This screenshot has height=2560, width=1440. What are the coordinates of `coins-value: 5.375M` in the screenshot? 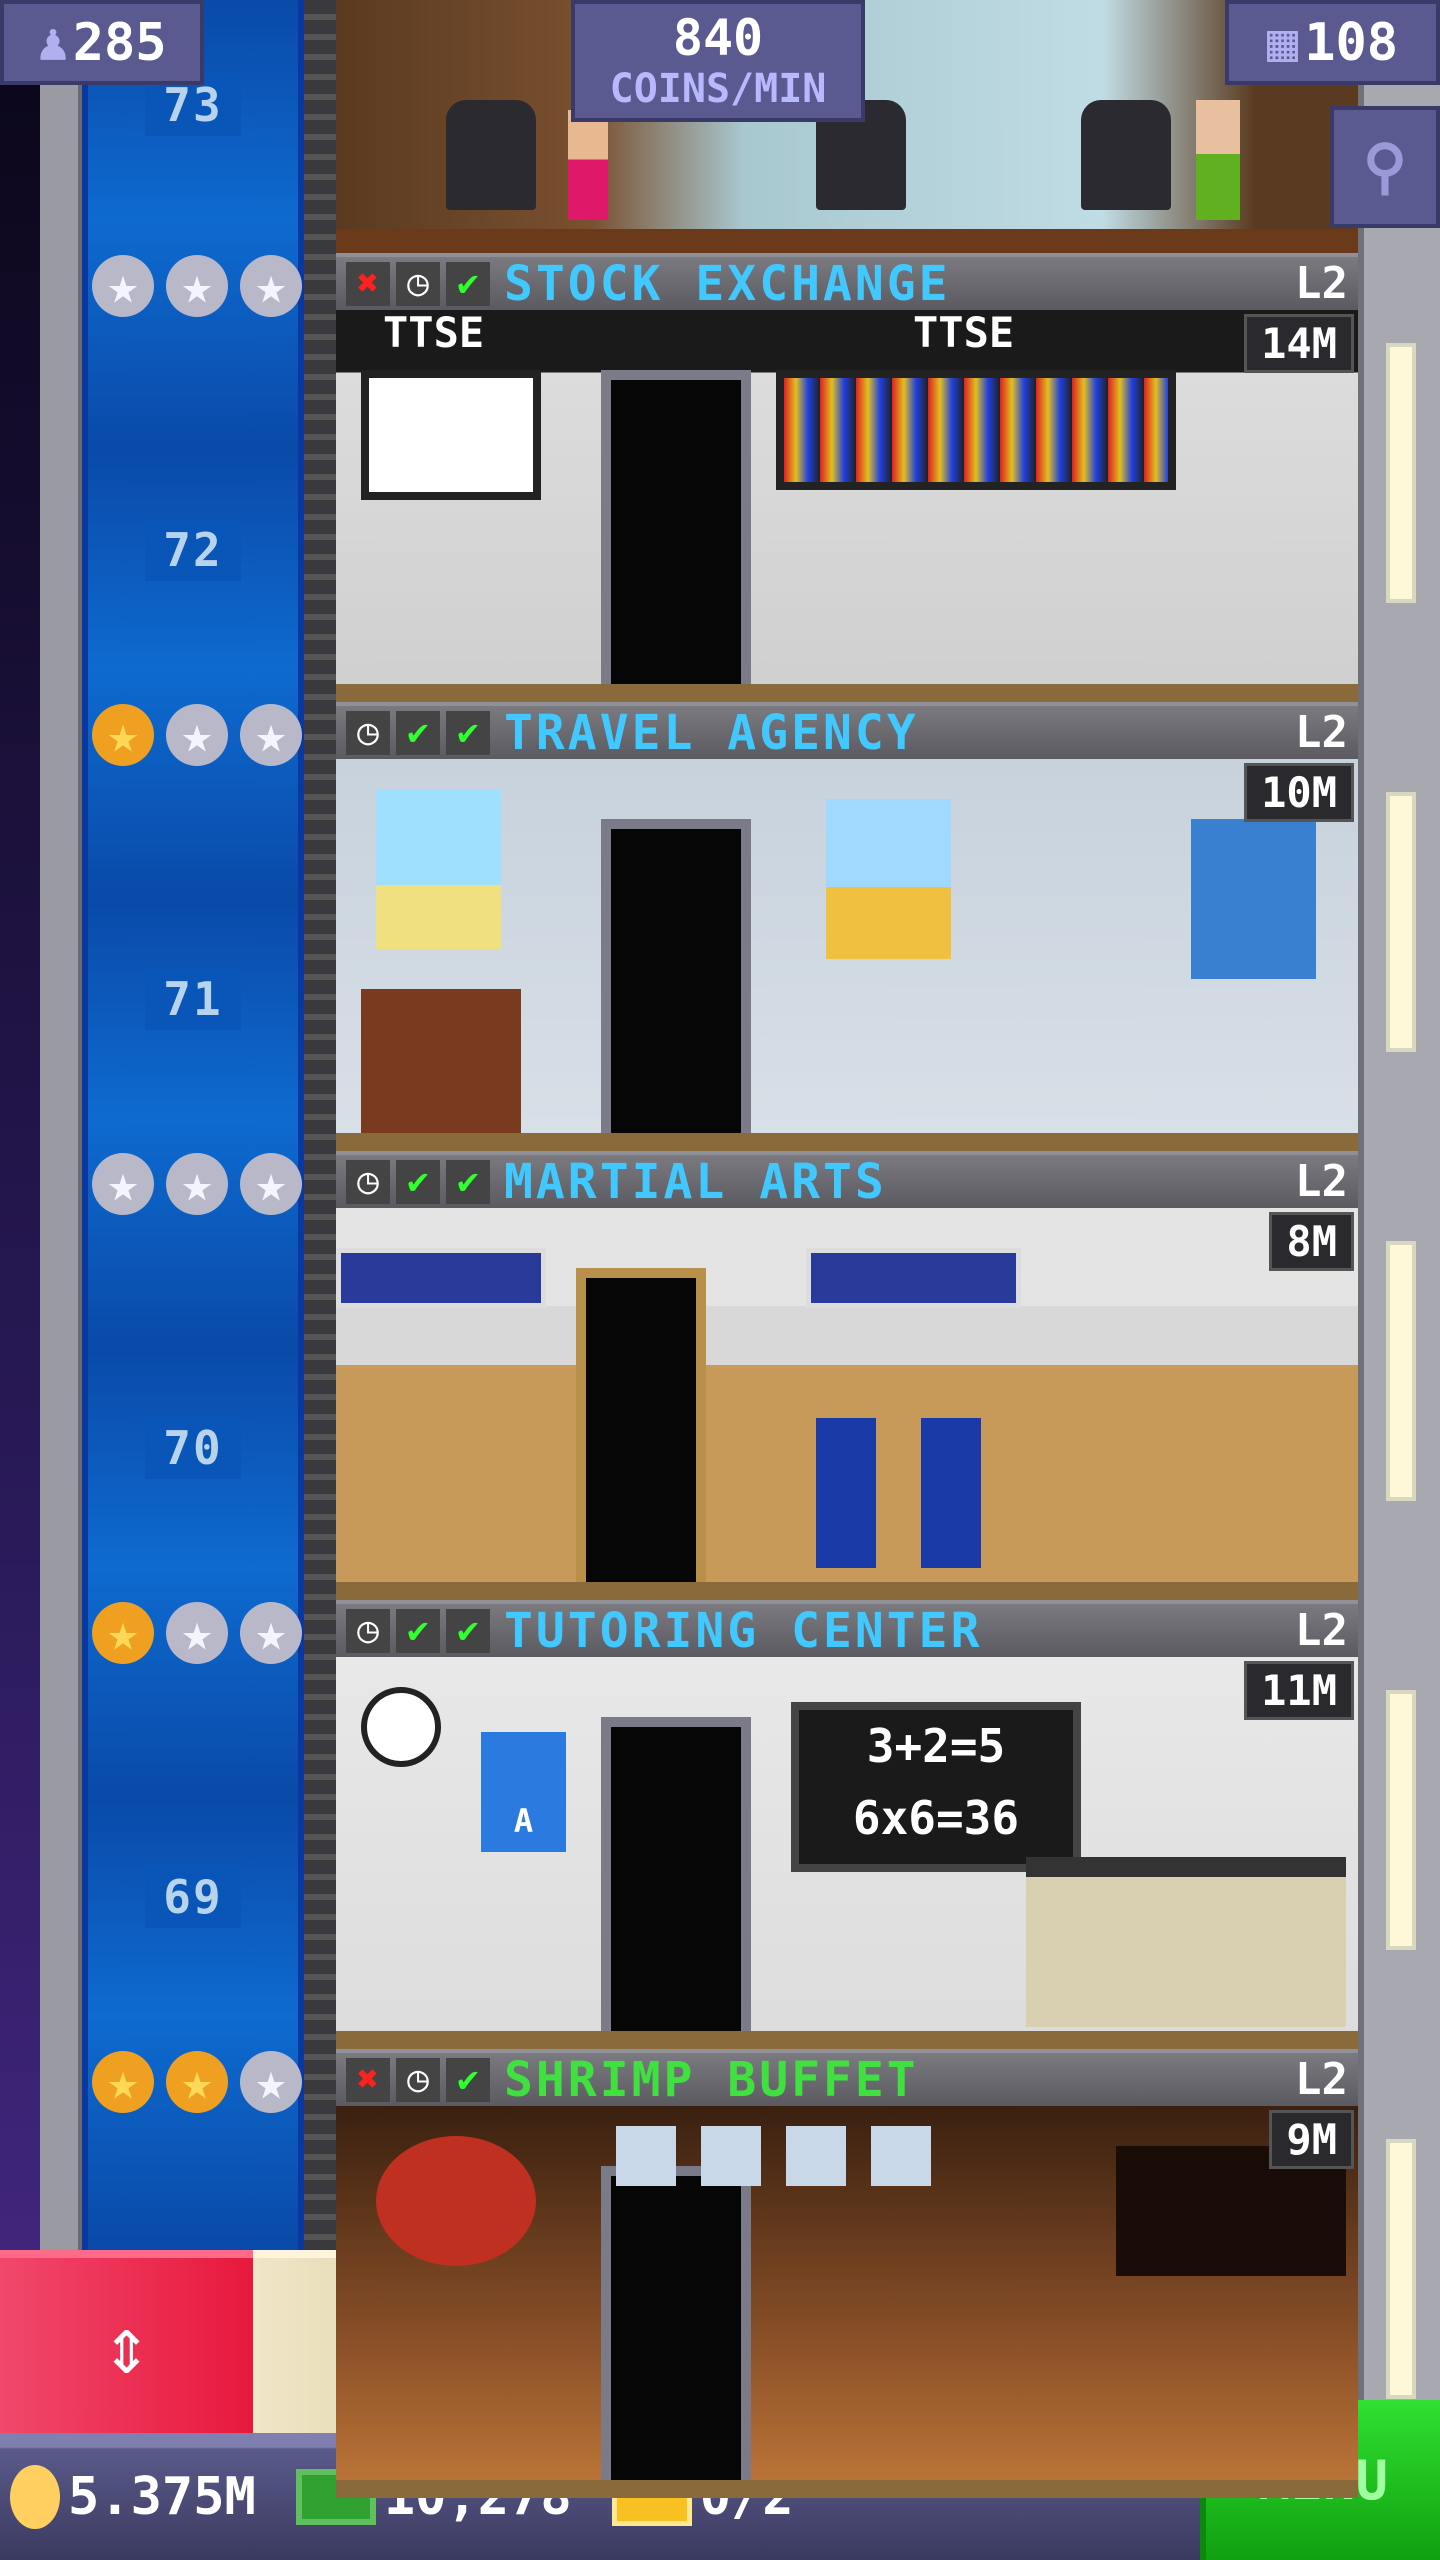 It's located at (162, 2496).